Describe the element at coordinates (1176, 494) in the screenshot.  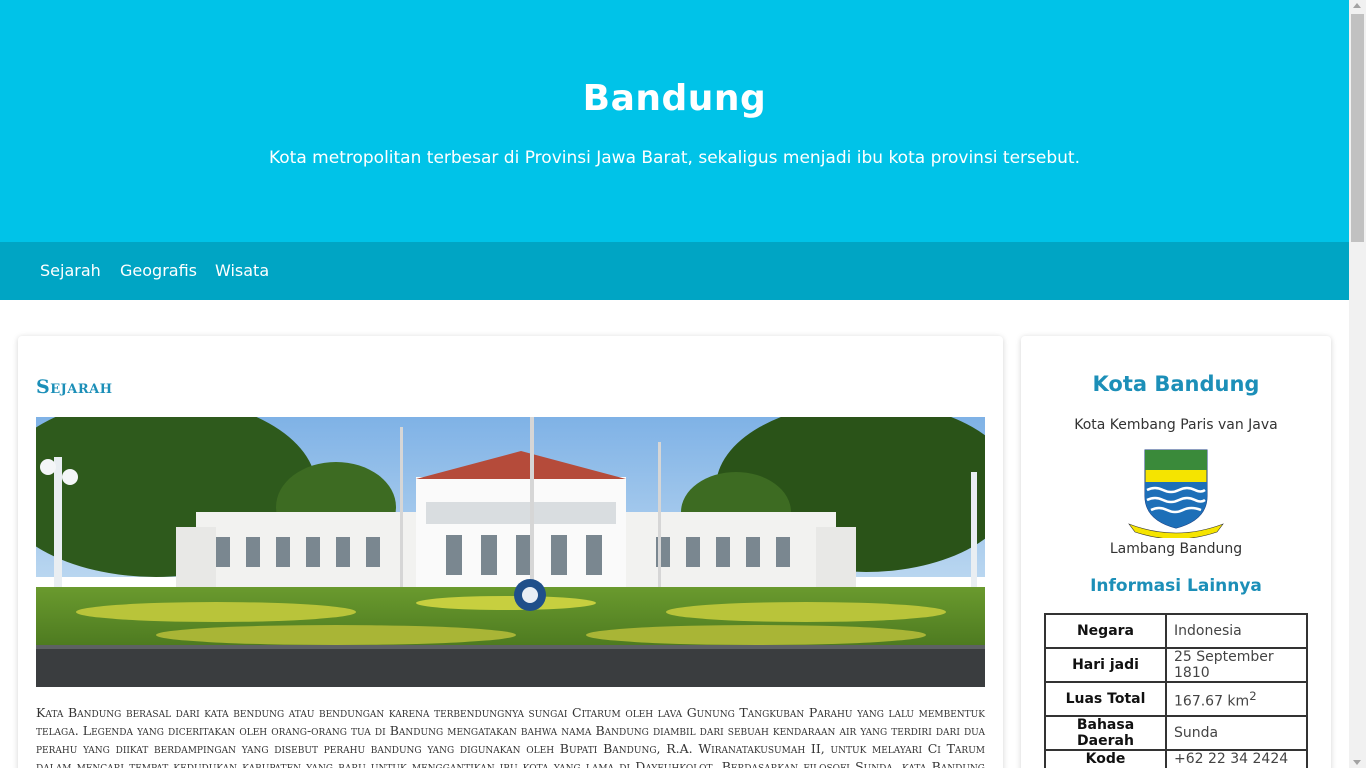
I see `bandung-coat-of-arms-icon` at that location.